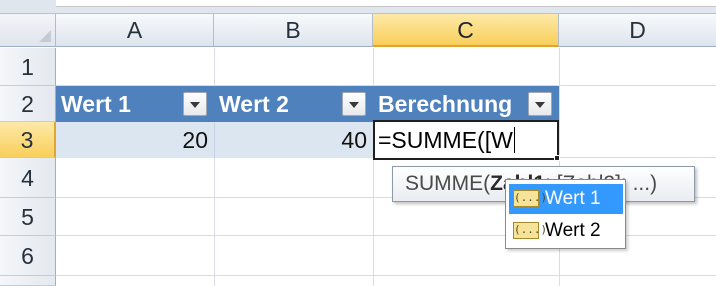  I want to click on cell-a3: 20, so click(135, 140).